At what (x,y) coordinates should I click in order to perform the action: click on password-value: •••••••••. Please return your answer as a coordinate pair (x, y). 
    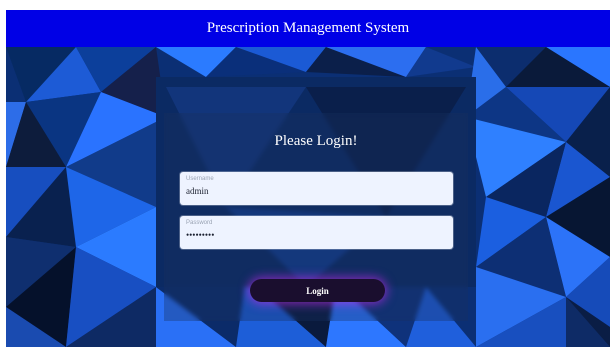
    Looking at the image, I should click on (200, 235).